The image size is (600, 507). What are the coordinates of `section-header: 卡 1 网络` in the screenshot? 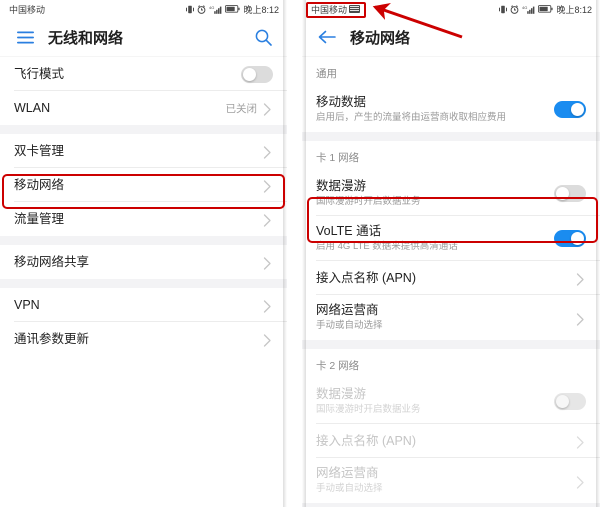 It's located at (451, 156).